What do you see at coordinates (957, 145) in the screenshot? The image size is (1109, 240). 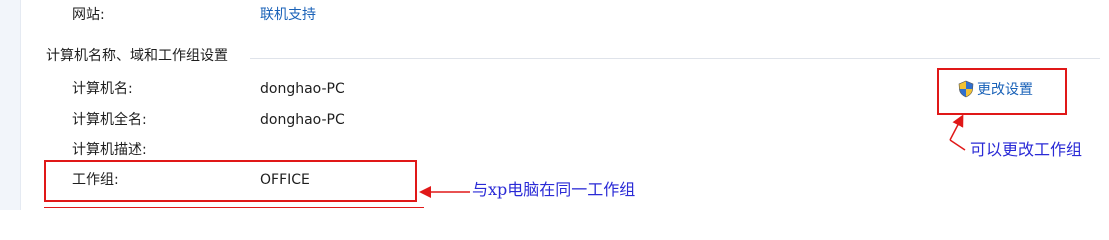 I see `arrow-line-a` at bounding box center [957, 145].